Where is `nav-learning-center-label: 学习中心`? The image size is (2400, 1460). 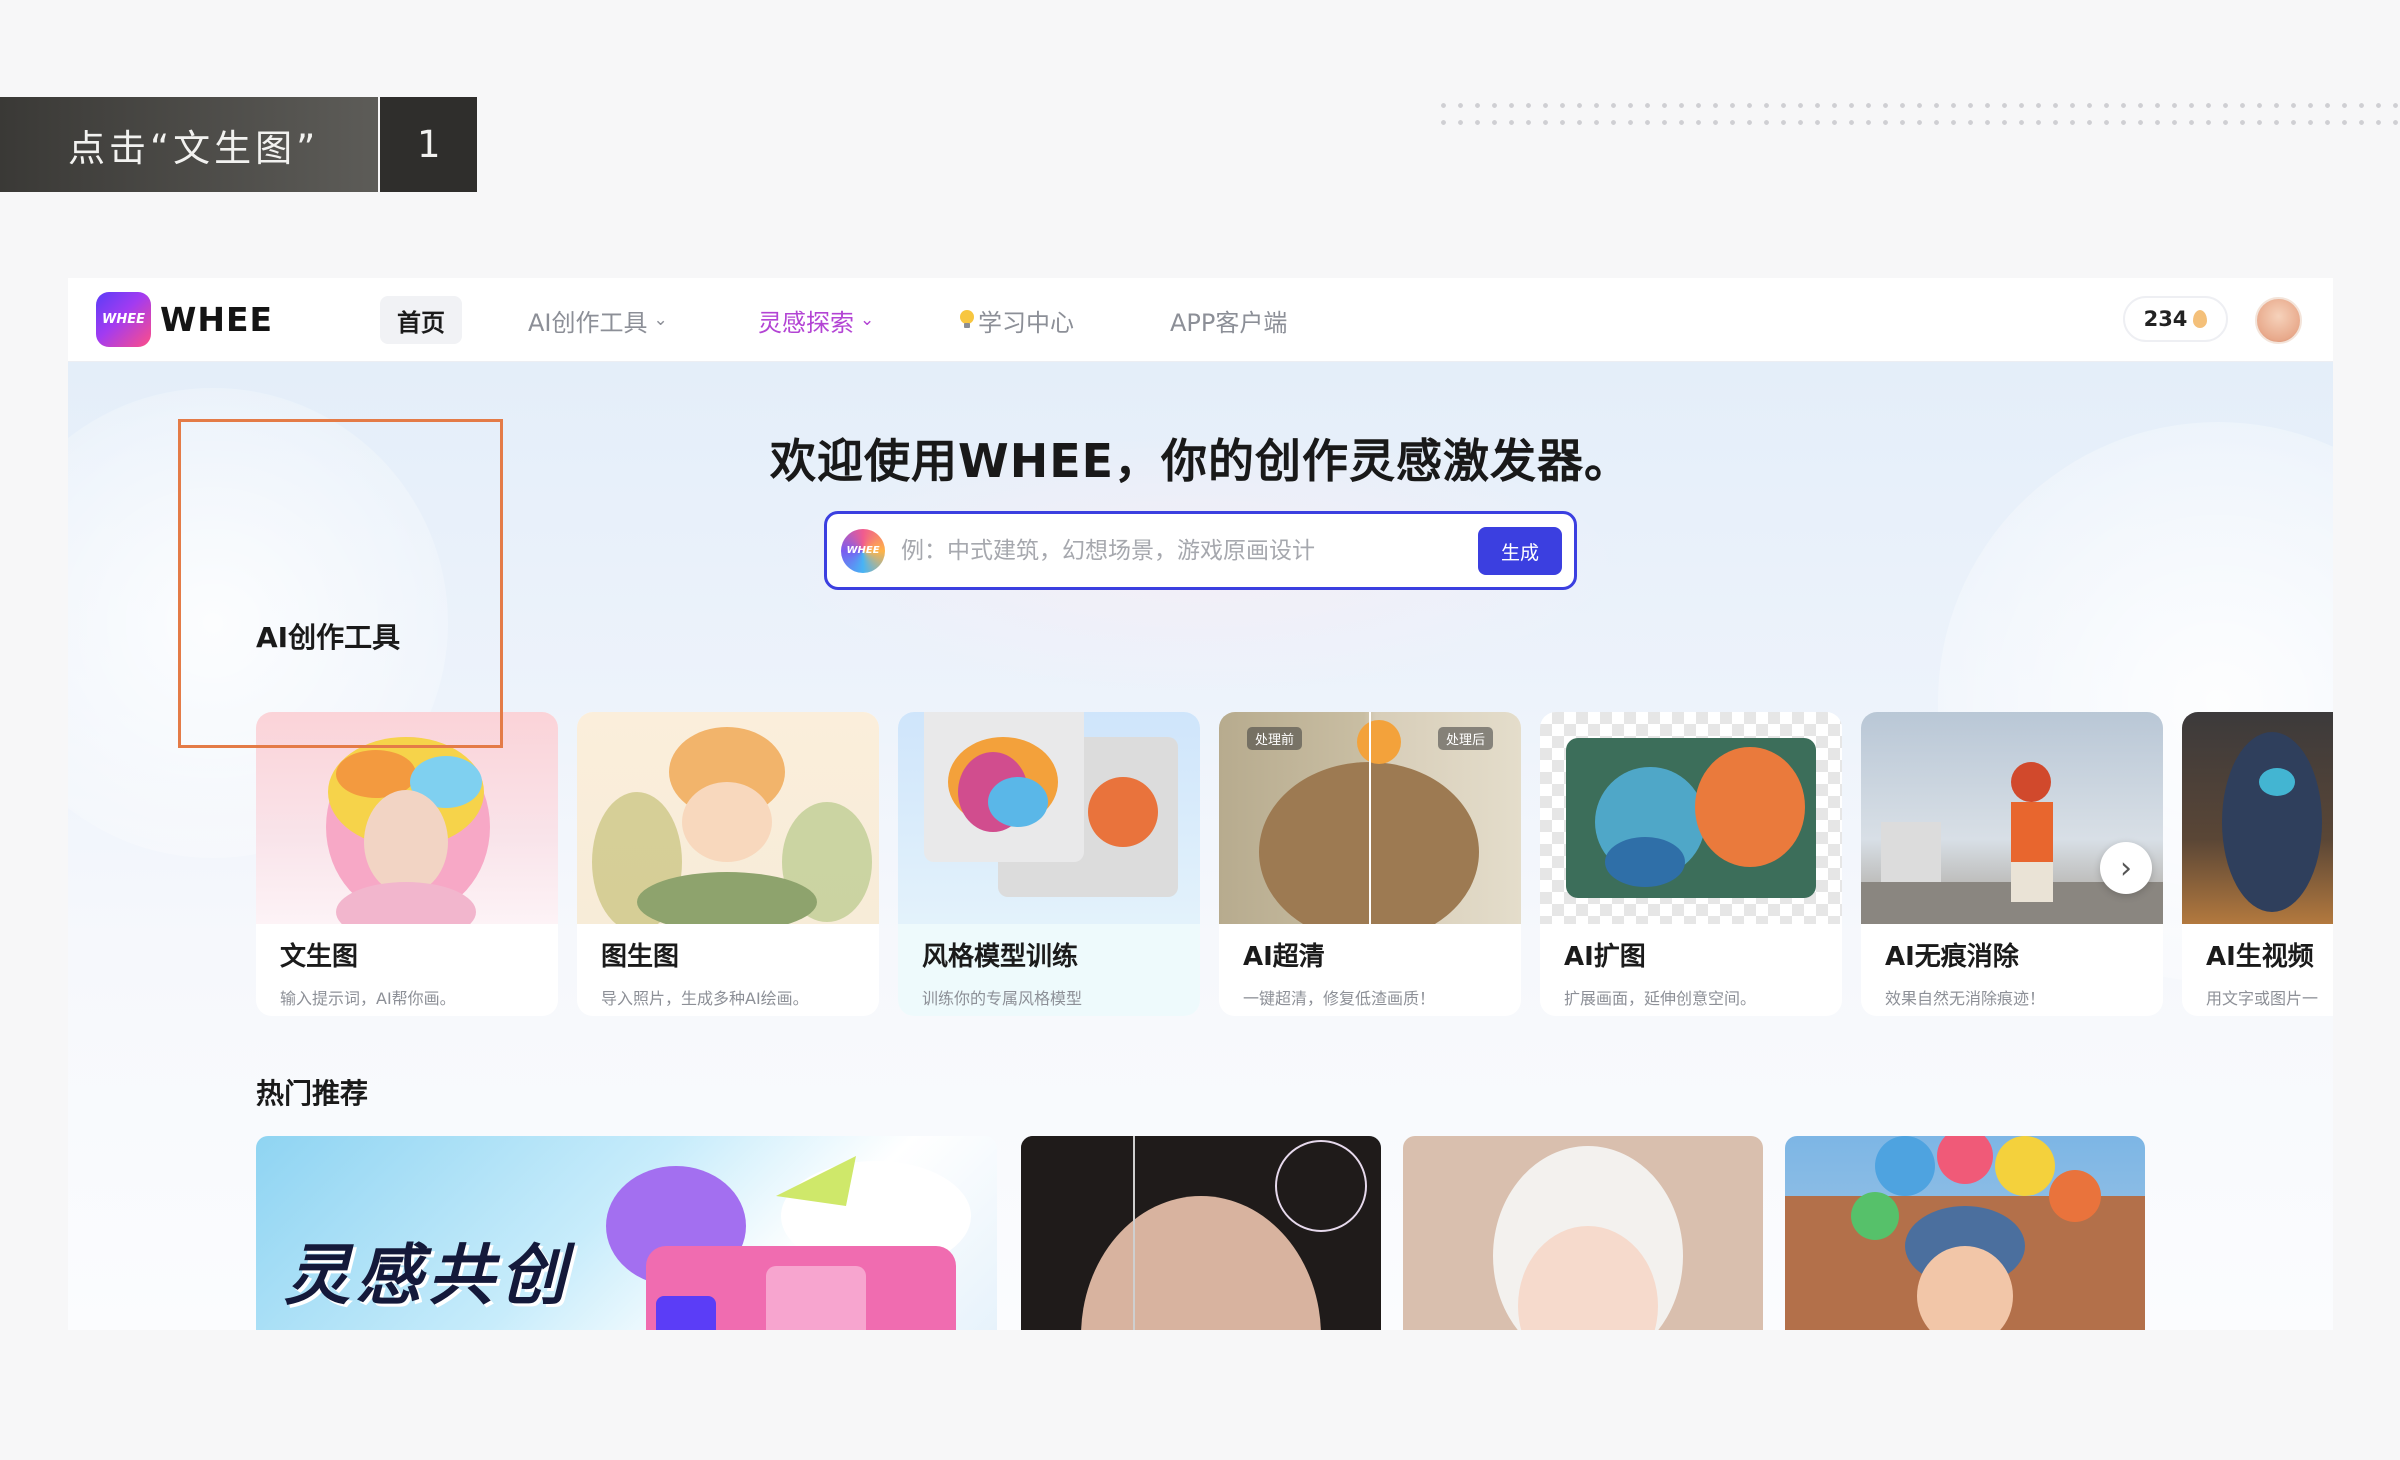 nav-learning-center-label: 学习中心 is located at coordinates (1026, 322).